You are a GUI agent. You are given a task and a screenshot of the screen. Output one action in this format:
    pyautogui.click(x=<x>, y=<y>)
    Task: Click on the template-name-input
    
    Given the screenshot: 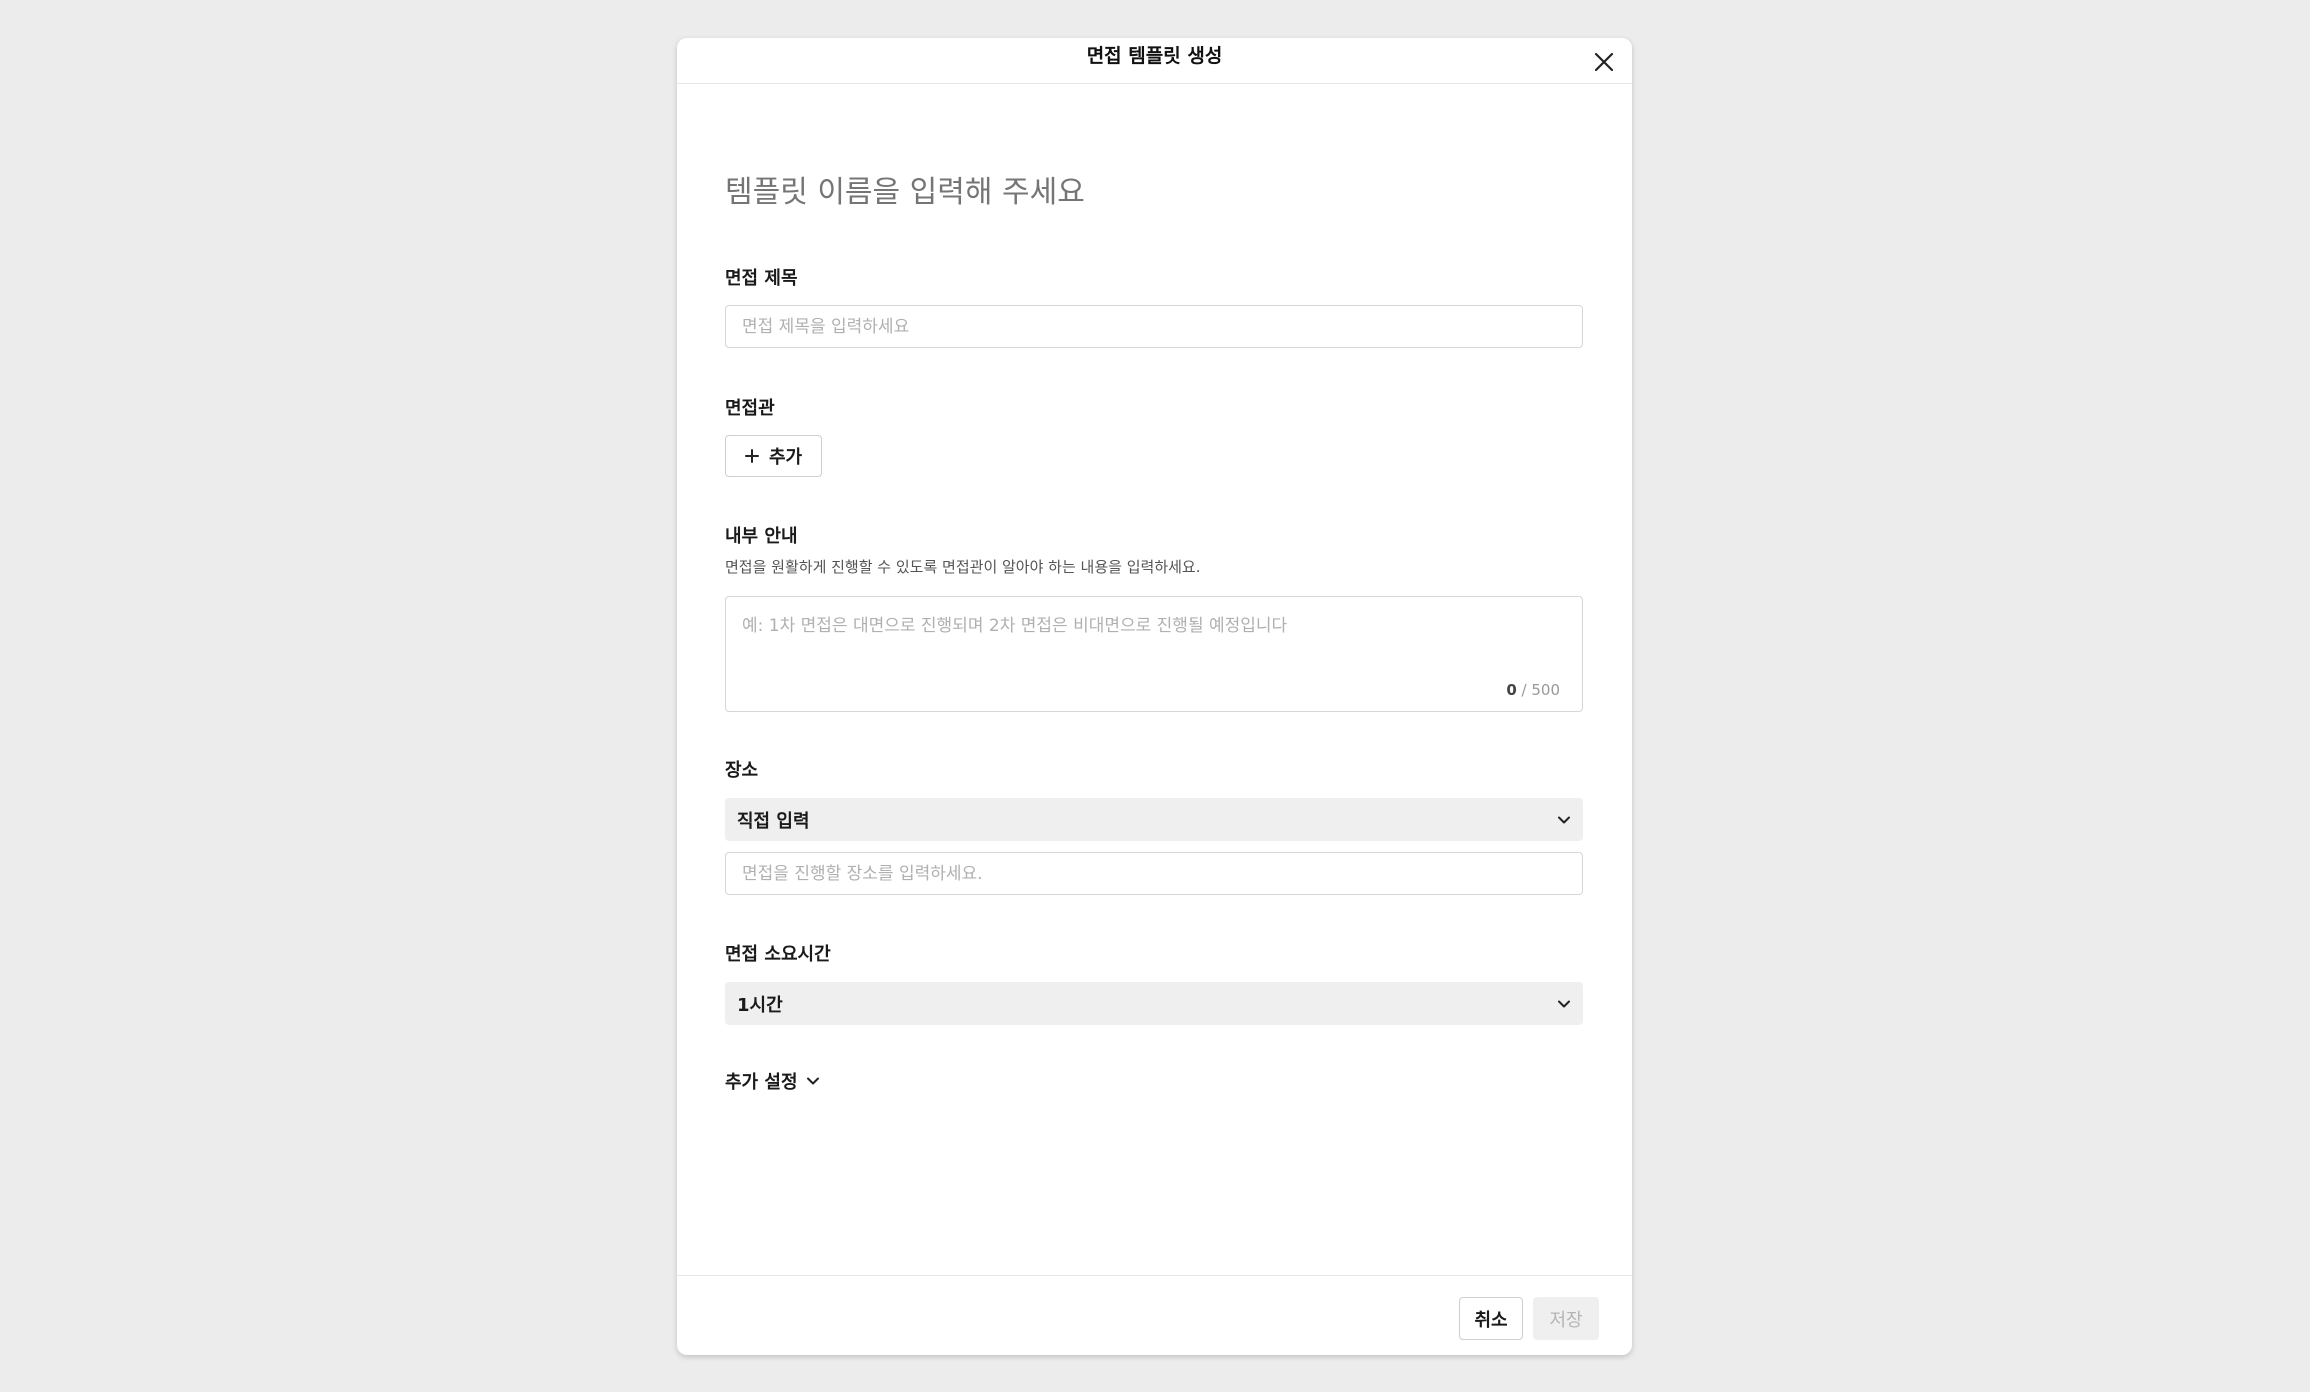 What is the action you would take?
    pyautogui.click(x=1154, y=192)
    